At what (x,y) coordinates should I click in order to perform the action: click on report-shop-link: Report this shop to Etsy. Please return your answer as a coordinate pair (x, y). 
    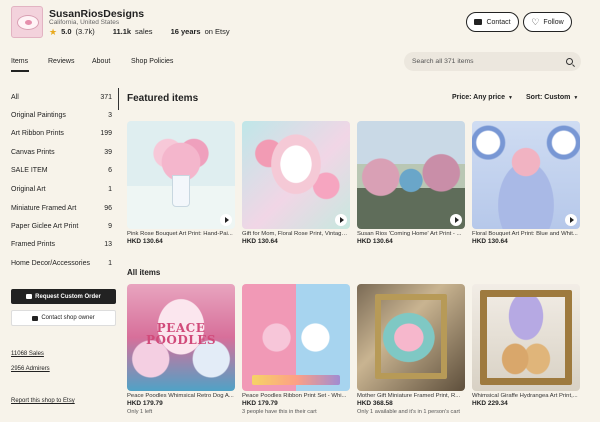
    Looking at the image, I should click on (43, 401).